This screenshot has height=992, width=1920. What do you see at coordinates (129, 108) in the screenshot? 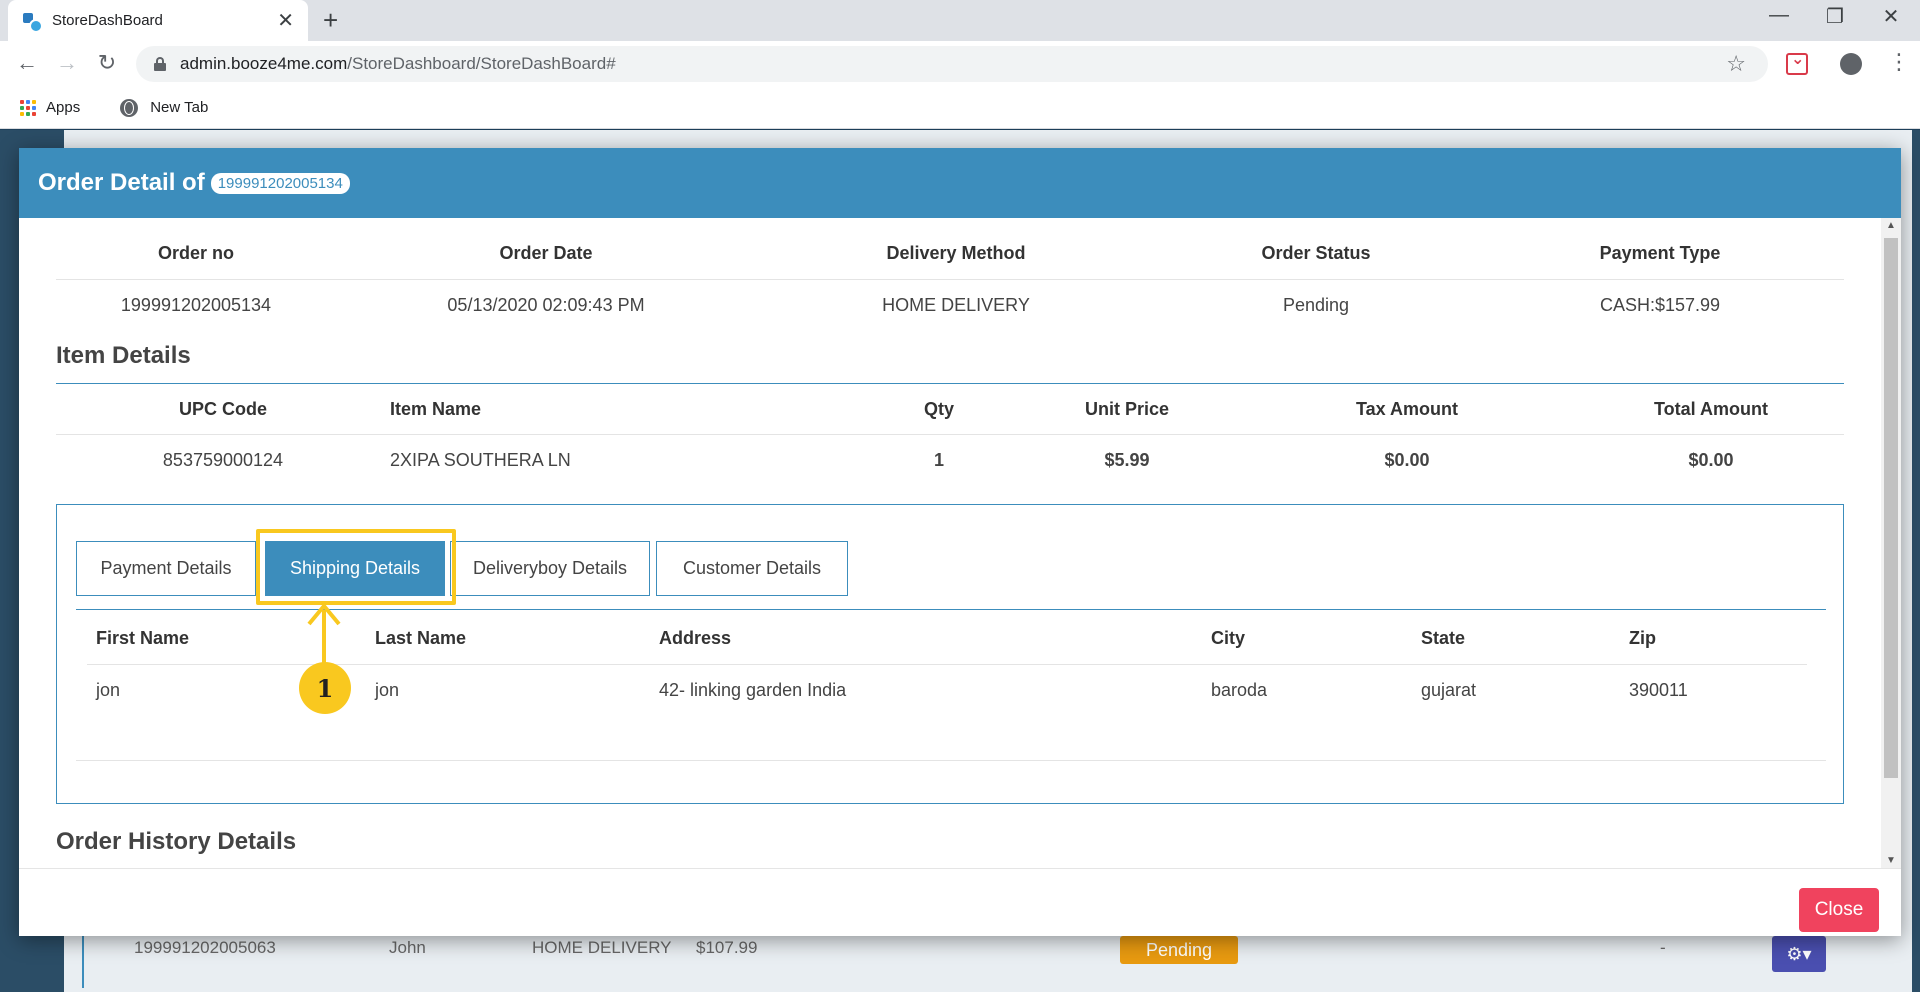
I see `globe-icon` at bounding box center [129, 108].